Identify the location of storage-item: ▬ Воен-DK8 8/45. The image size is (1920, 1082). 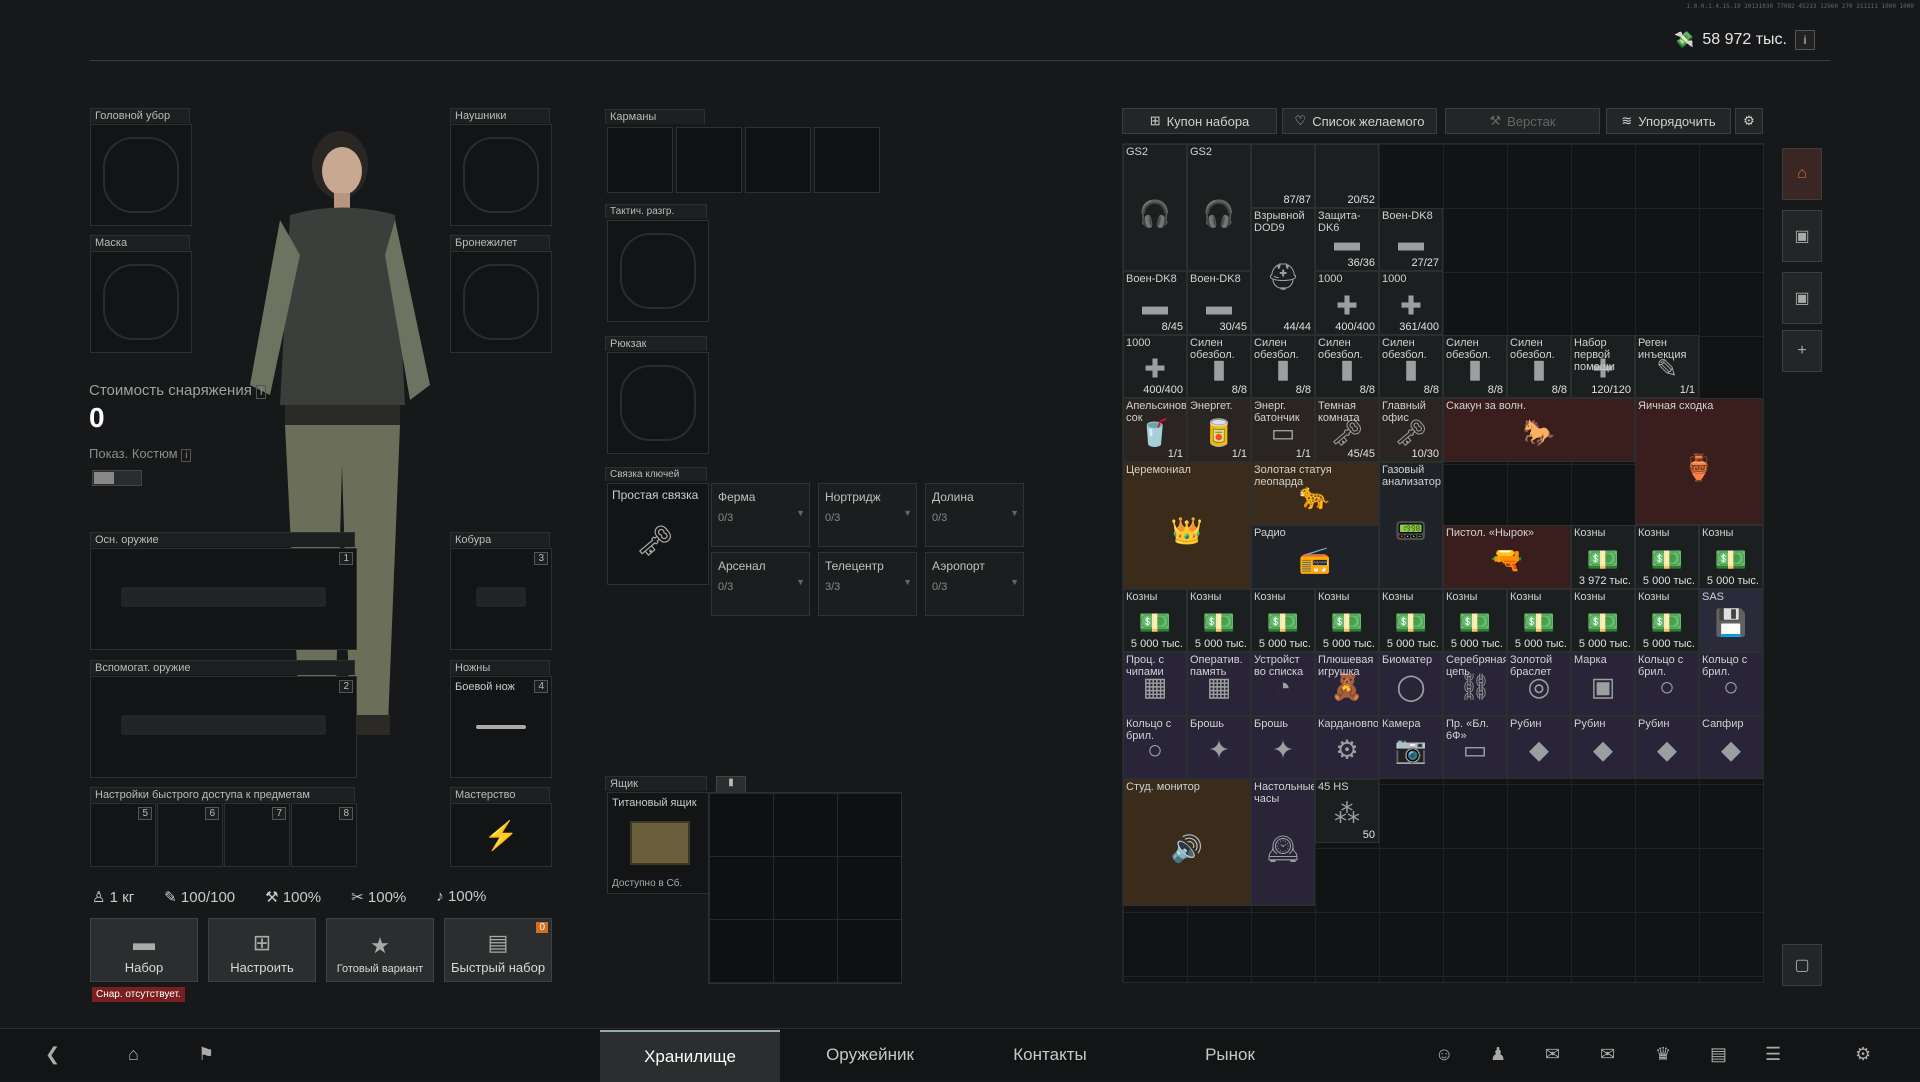
(1155, 303).